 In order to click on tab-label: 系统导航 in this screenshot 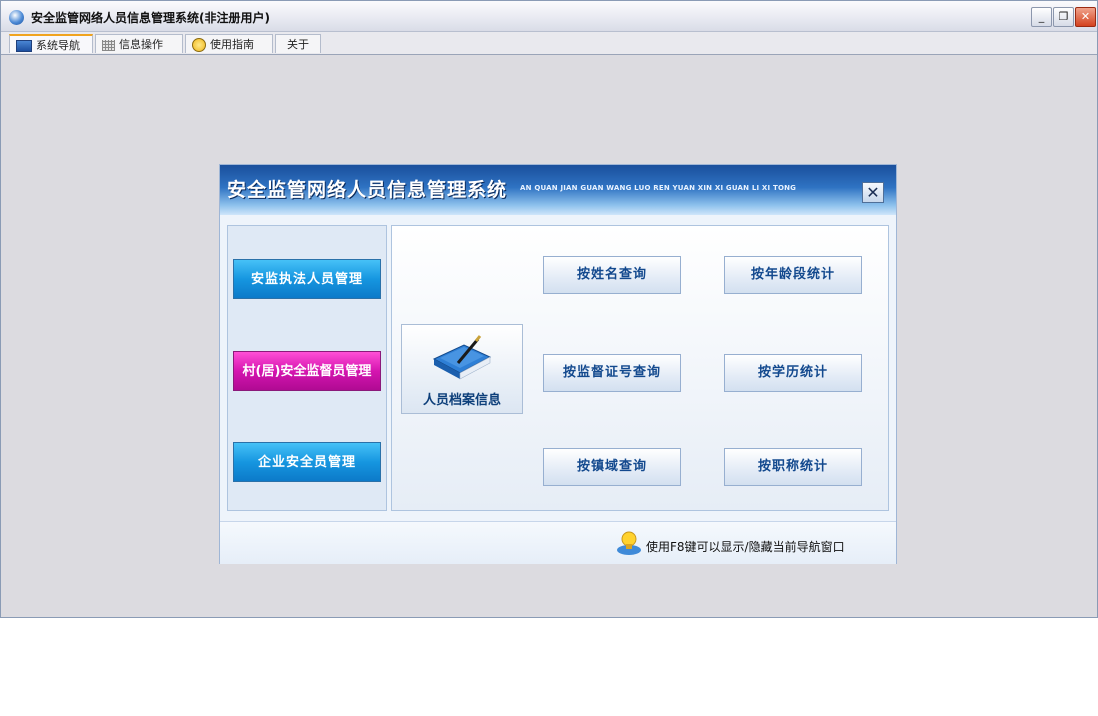, I will do `click(58, 45)`.